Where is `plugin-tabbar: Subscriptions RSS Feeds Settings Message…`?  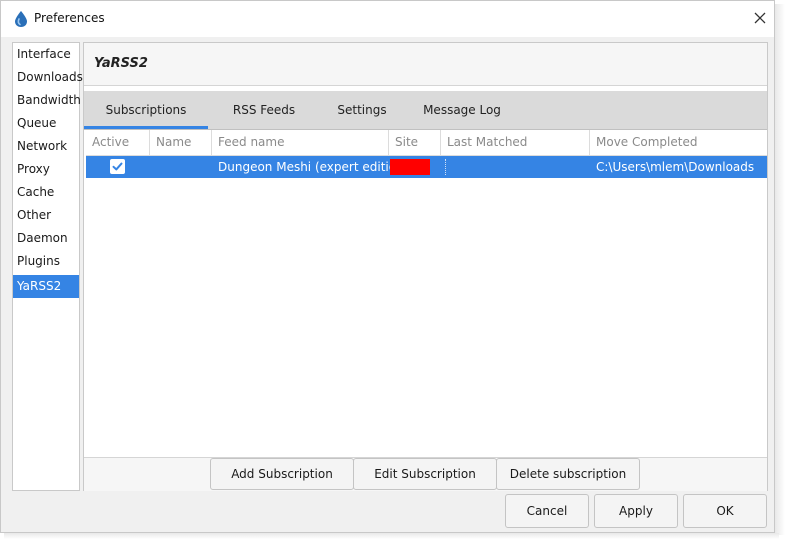
plugin-tabbar: Subscriptions RSS Feeds Settings Message… is located at coordinates (425, 110).